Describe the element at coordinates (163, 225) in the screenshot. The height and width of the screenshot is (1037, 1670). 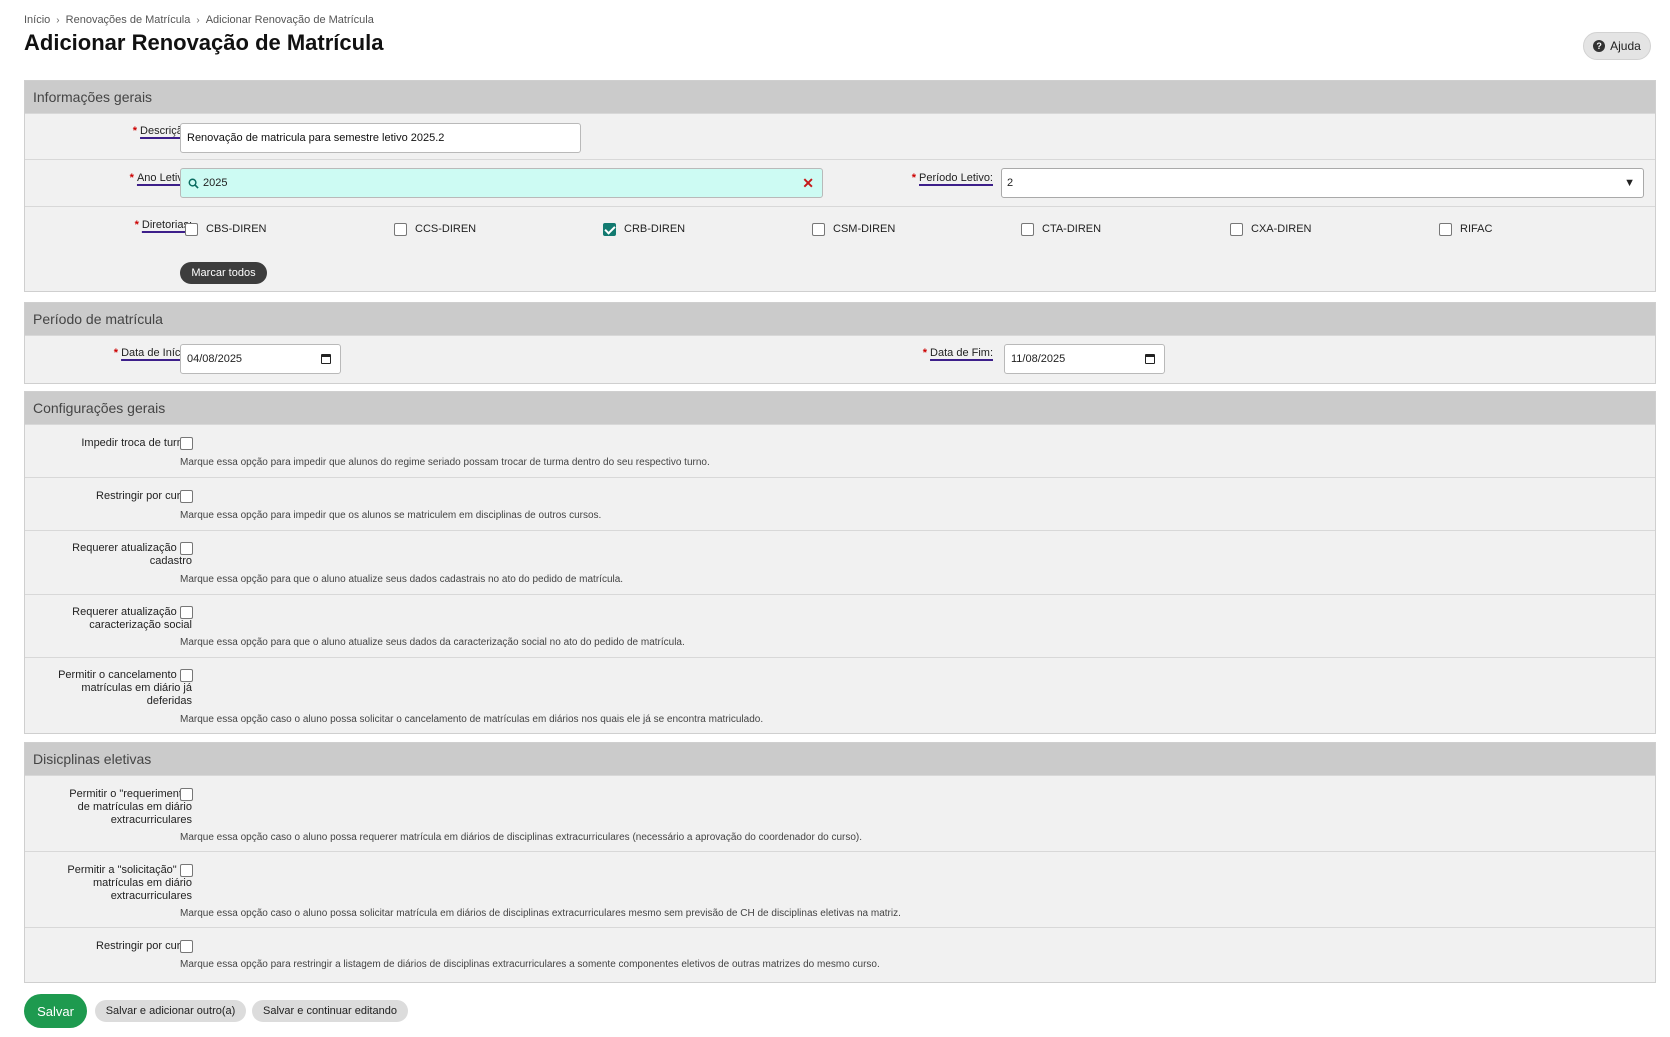
I see `diretorias-label: * Diretorias:` at that location.